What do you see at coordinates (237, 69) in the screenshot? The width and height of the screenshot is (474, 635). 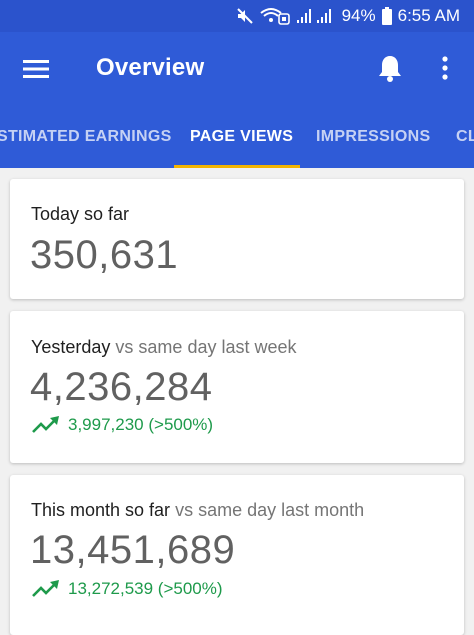 I see `app-bar: Overview` at bounding box center [237, 69].